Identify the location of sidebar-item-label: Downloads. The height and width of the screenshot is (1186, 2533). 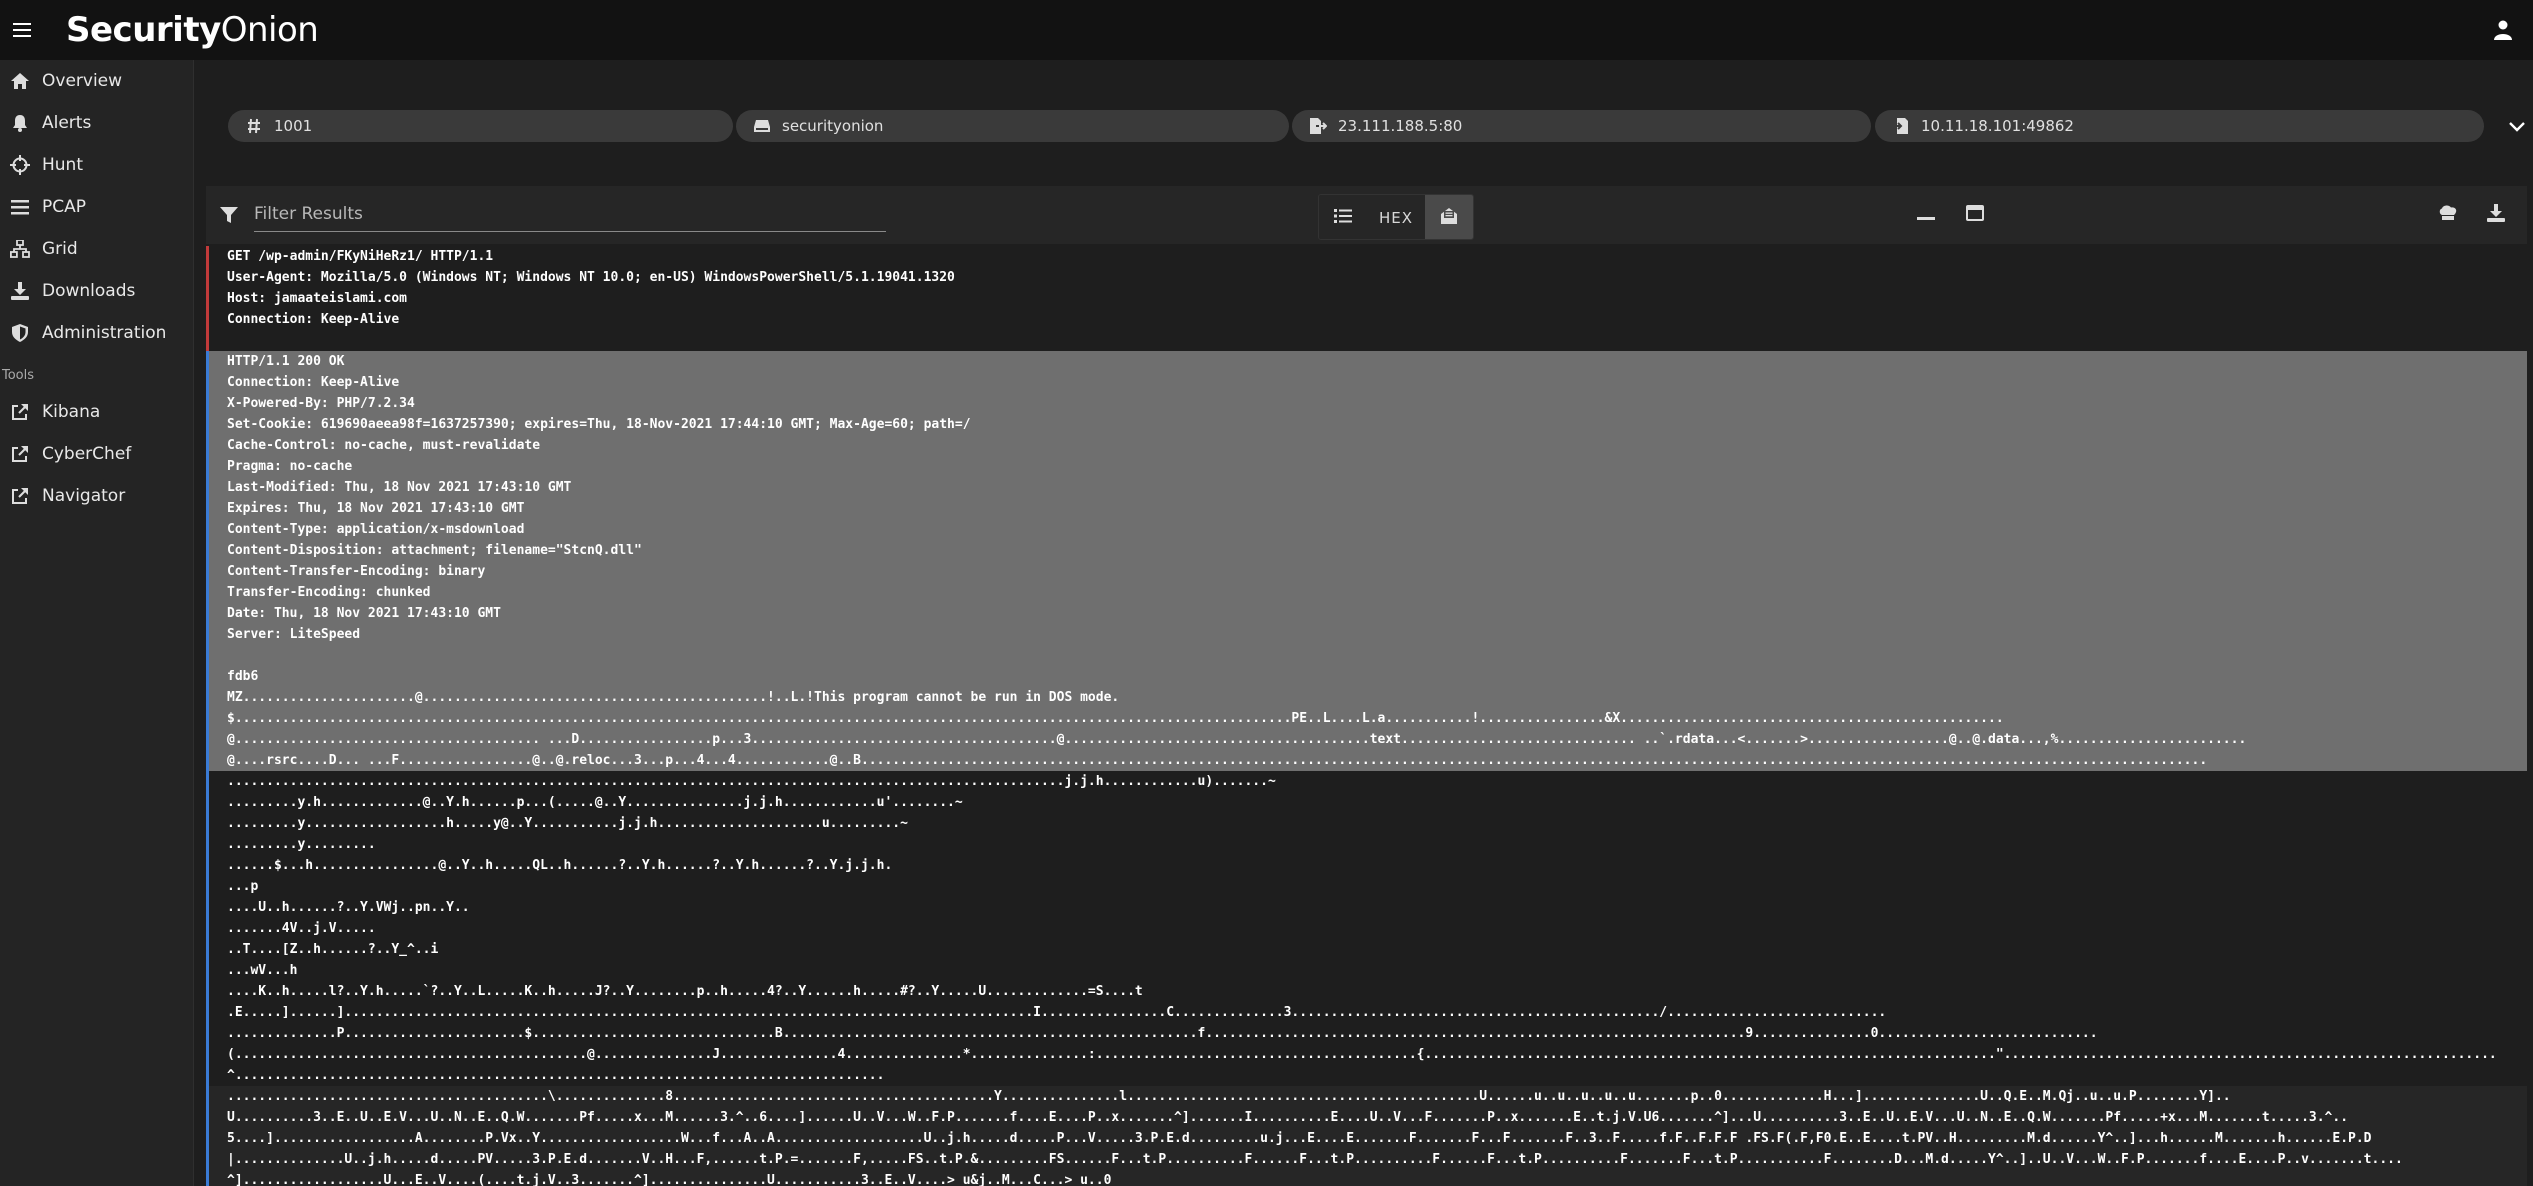
(89, 291).